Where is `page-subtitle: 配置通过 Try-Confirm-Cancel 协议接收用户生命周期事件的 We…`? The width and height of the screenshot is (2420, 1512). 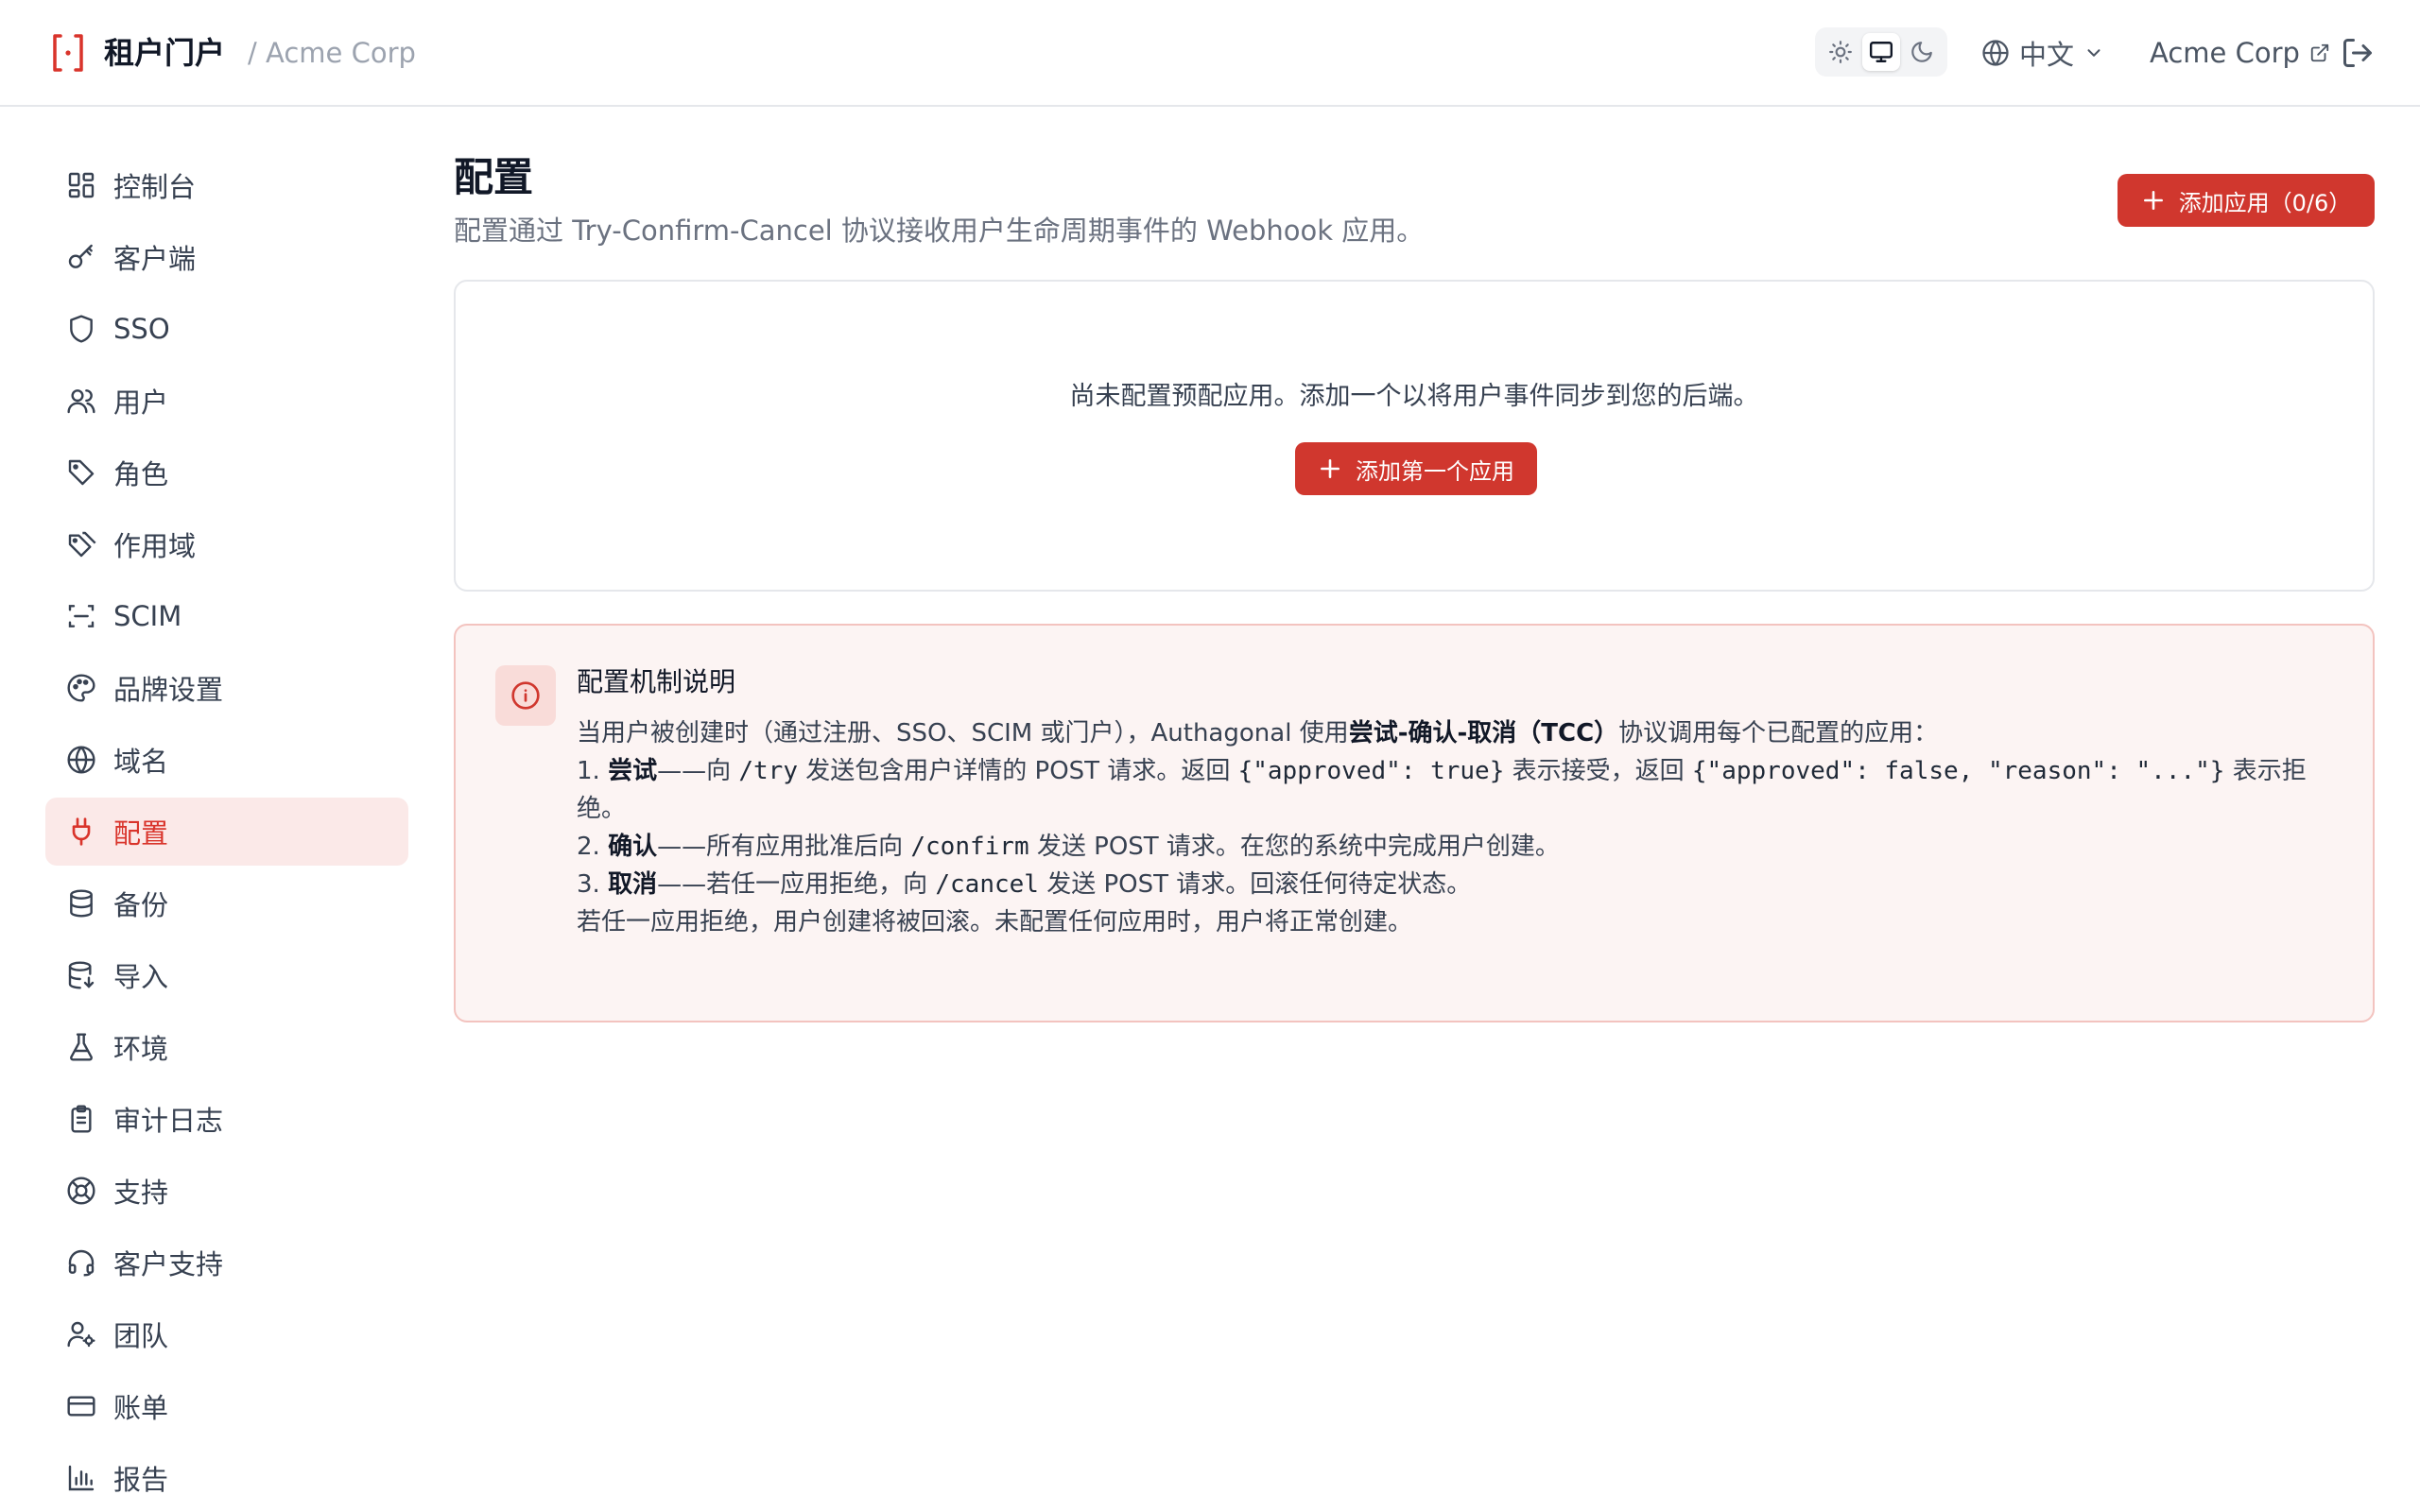
page-subtitle: 配置通过 Try-Confirm-Cancel 协议接收用户生命周期事件的 We… is located at coordinates (939, 231).